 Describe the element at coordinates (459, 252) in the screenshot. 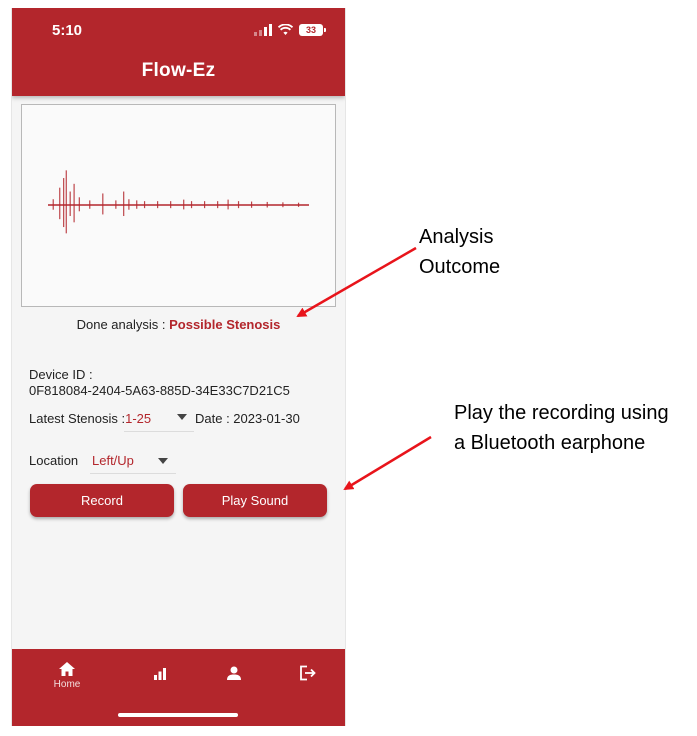

I see `outcome-annotation: Analysis Outcome` at that location.